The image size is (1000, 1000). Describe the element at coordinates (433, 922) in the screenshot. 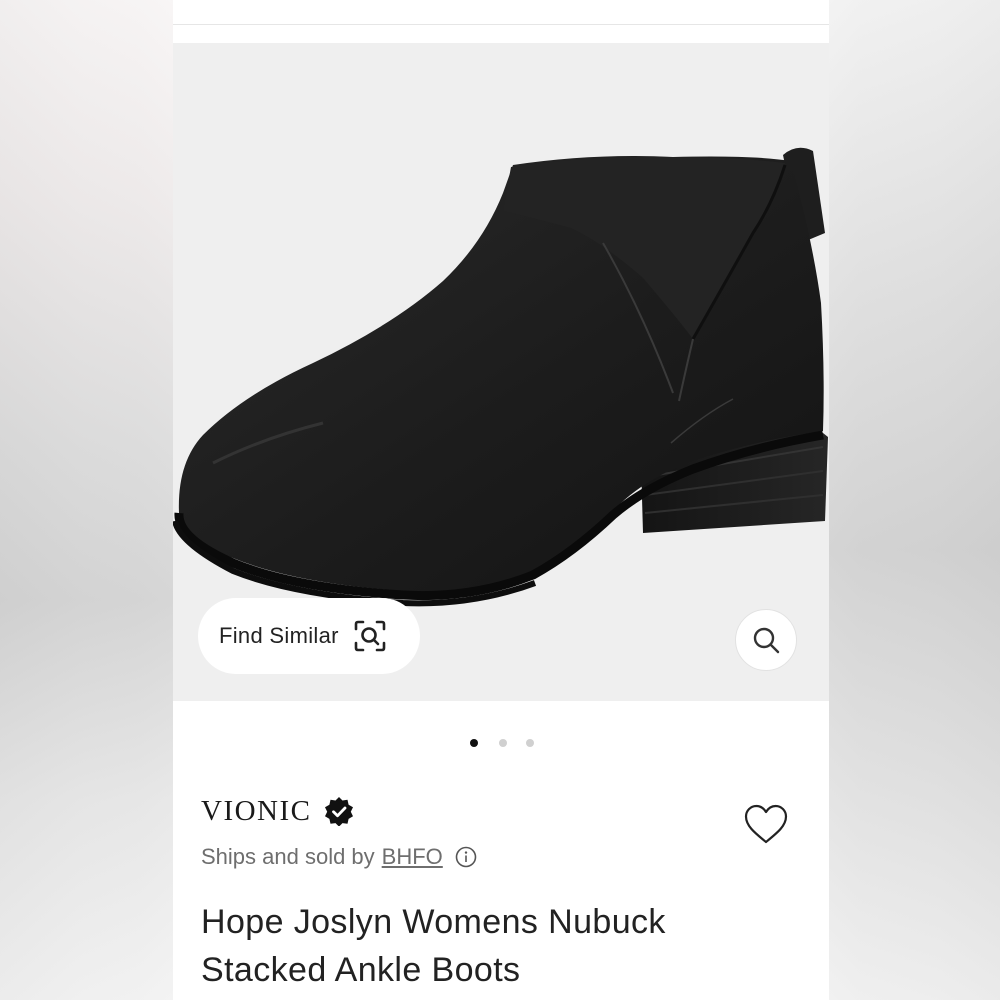

I see `product-title-line: Hope Joslyn Womens Nubuck` at that location.